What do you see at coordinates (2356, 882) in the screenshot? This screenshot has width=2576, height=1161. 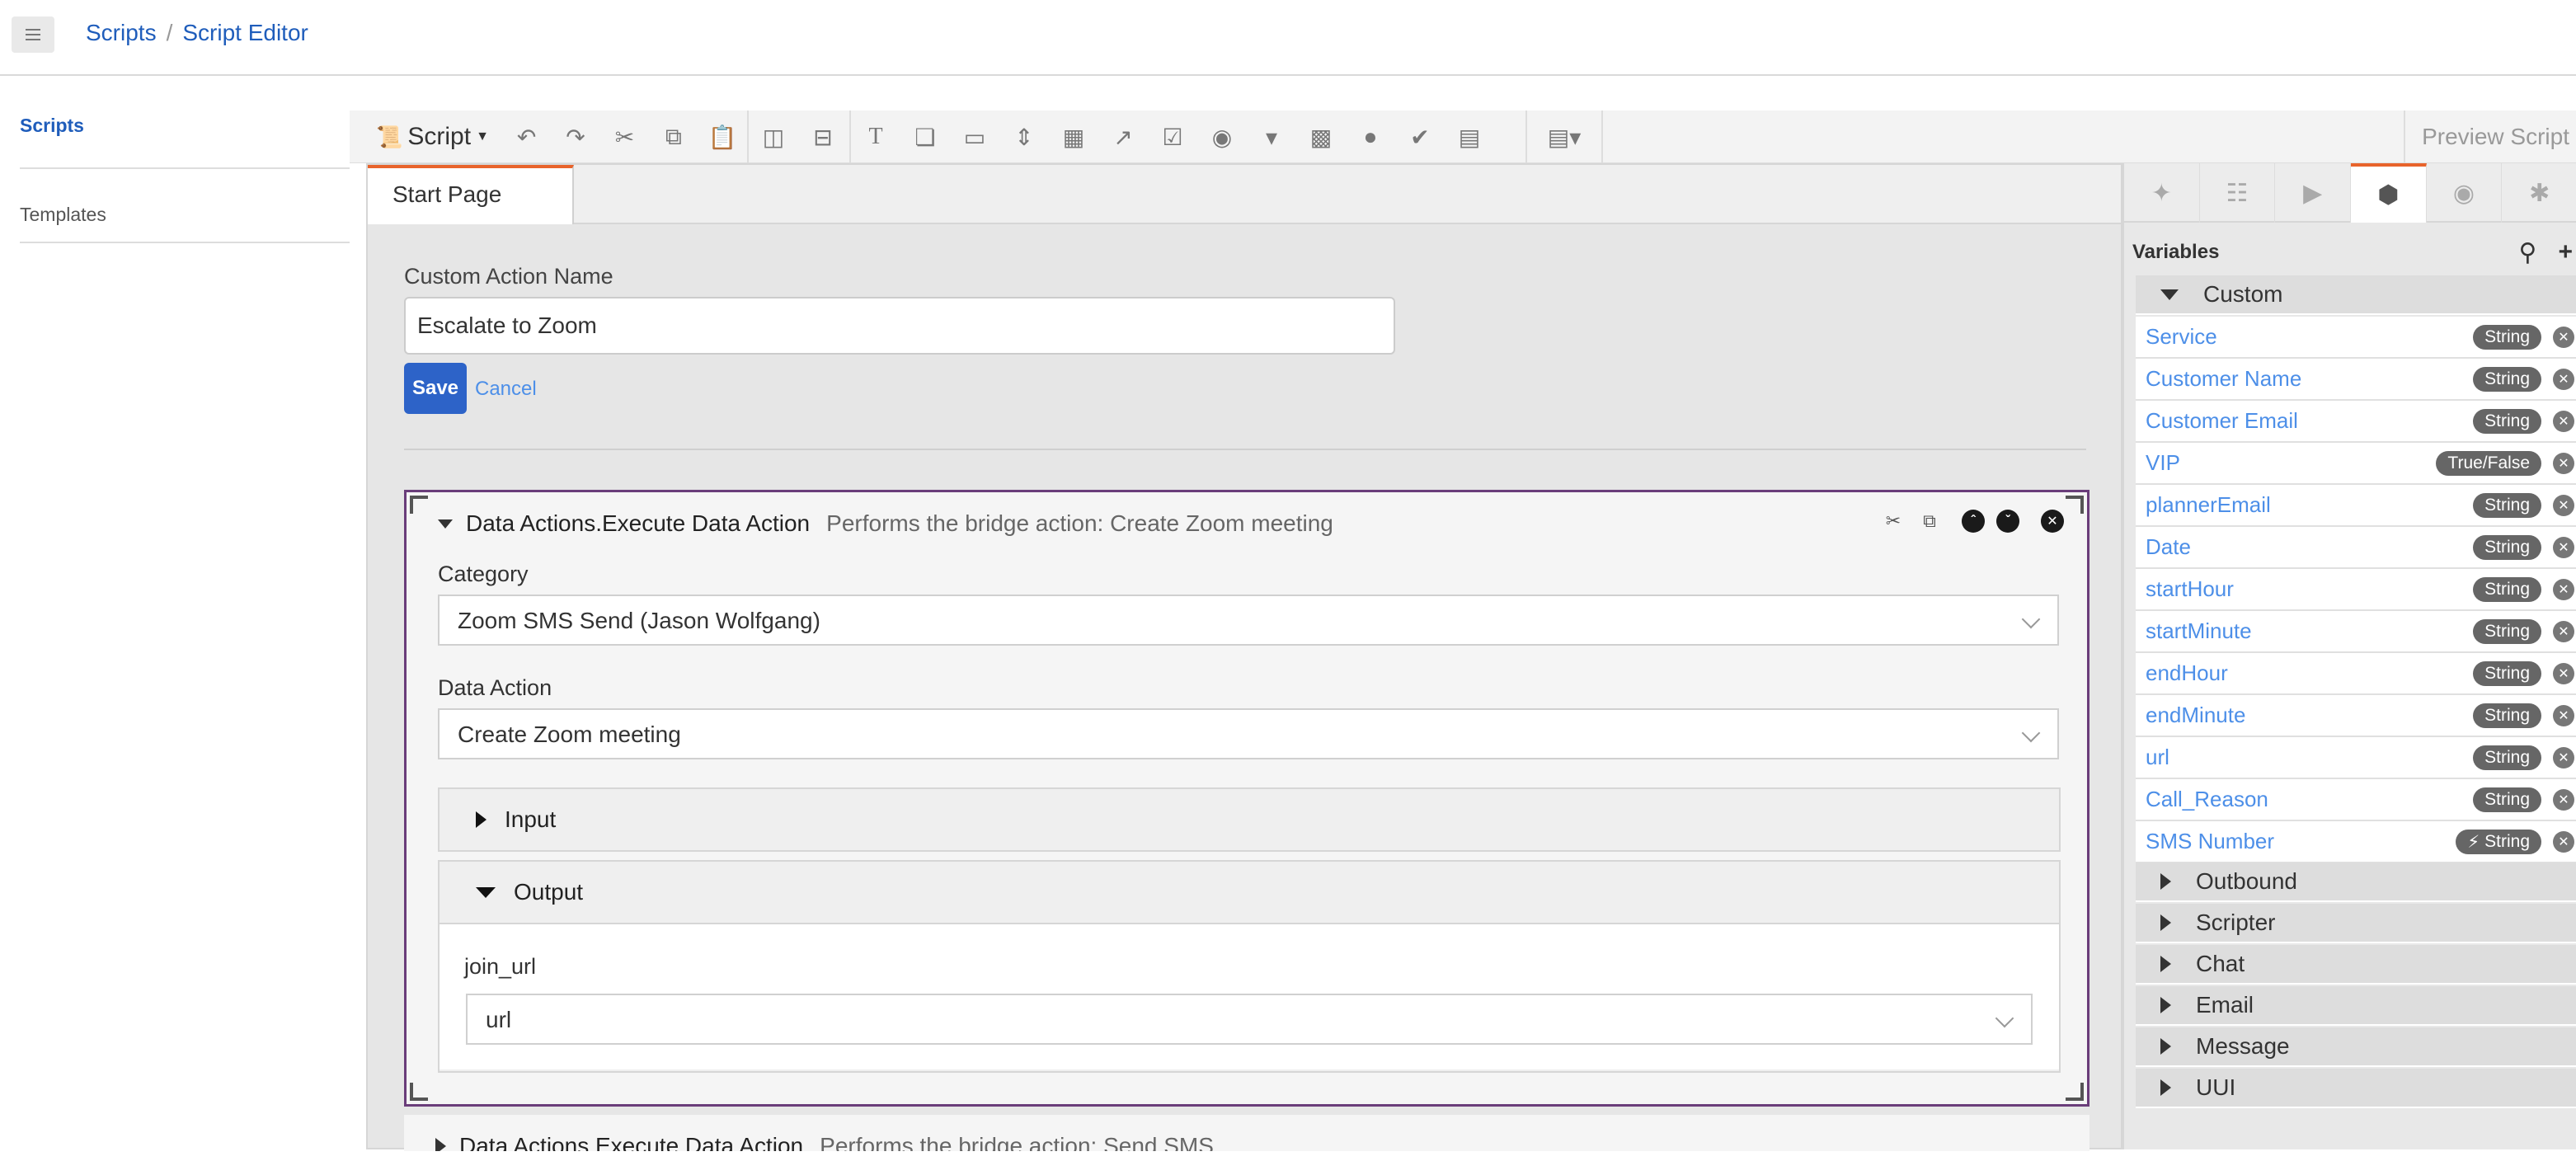 I see `variable-group-outbound: Outbound` at bounding box center [2356, 882].